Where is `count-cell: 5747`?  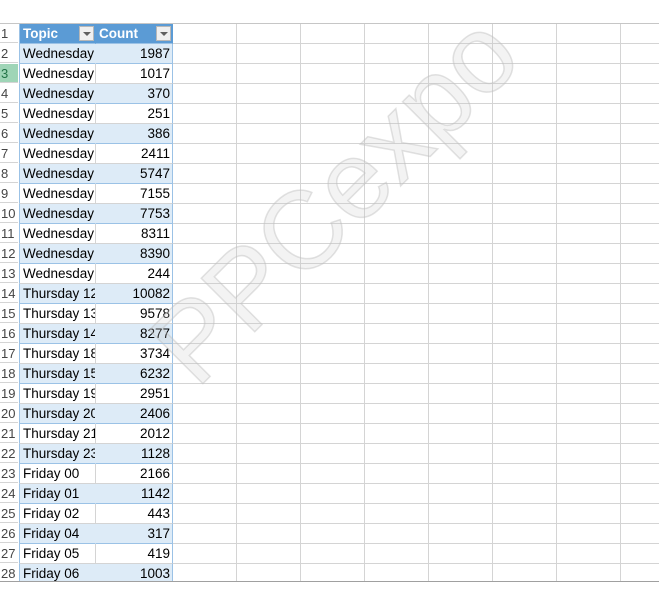
count-cell: 5747 is located at coordinates (134, 174).